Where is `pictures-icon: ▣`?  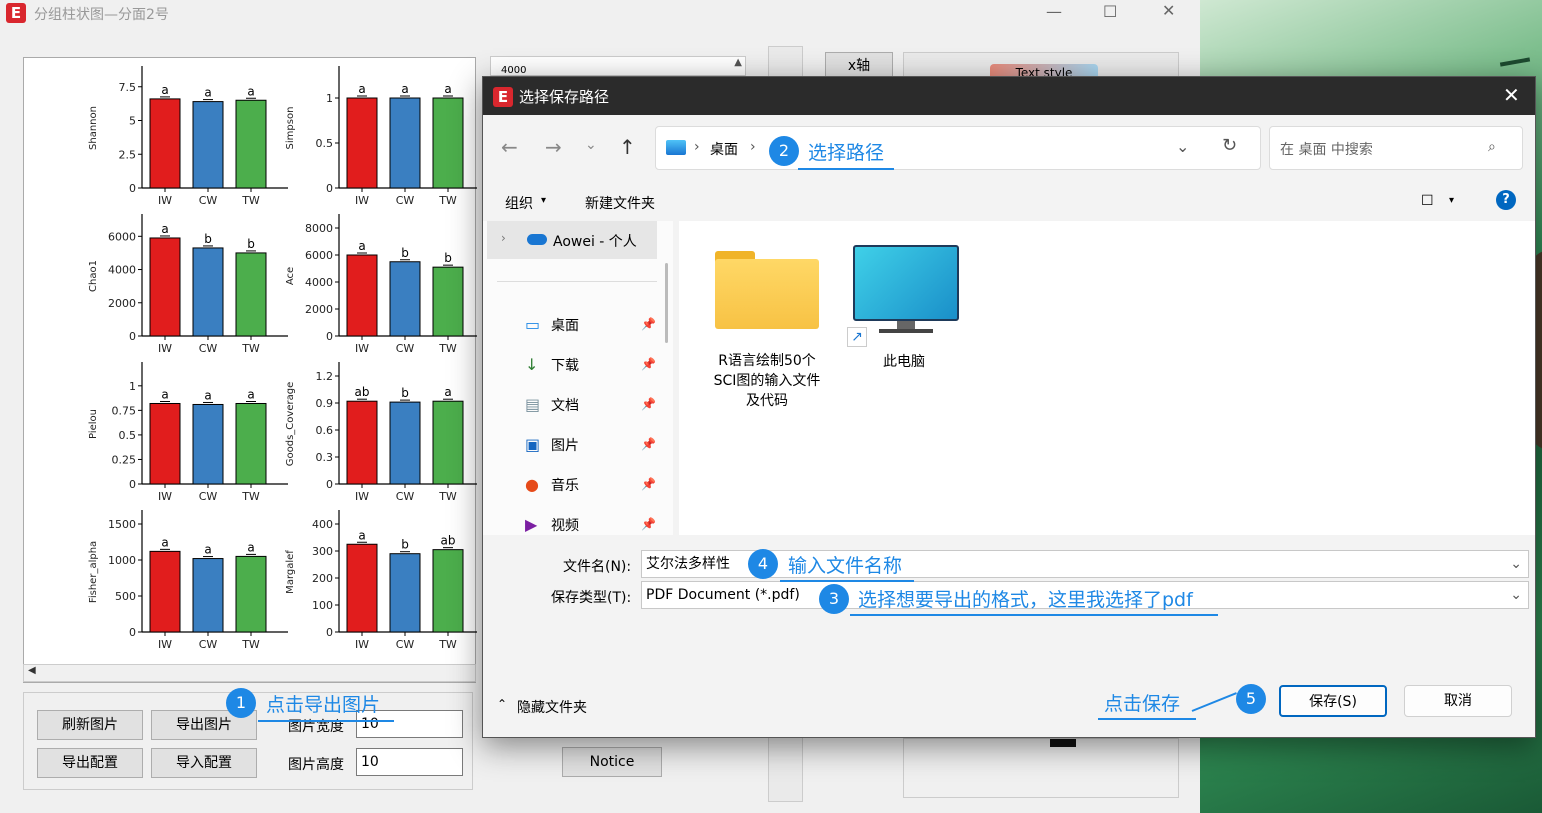 pictures-icon: ▣ is located at coordinates (533, 444).